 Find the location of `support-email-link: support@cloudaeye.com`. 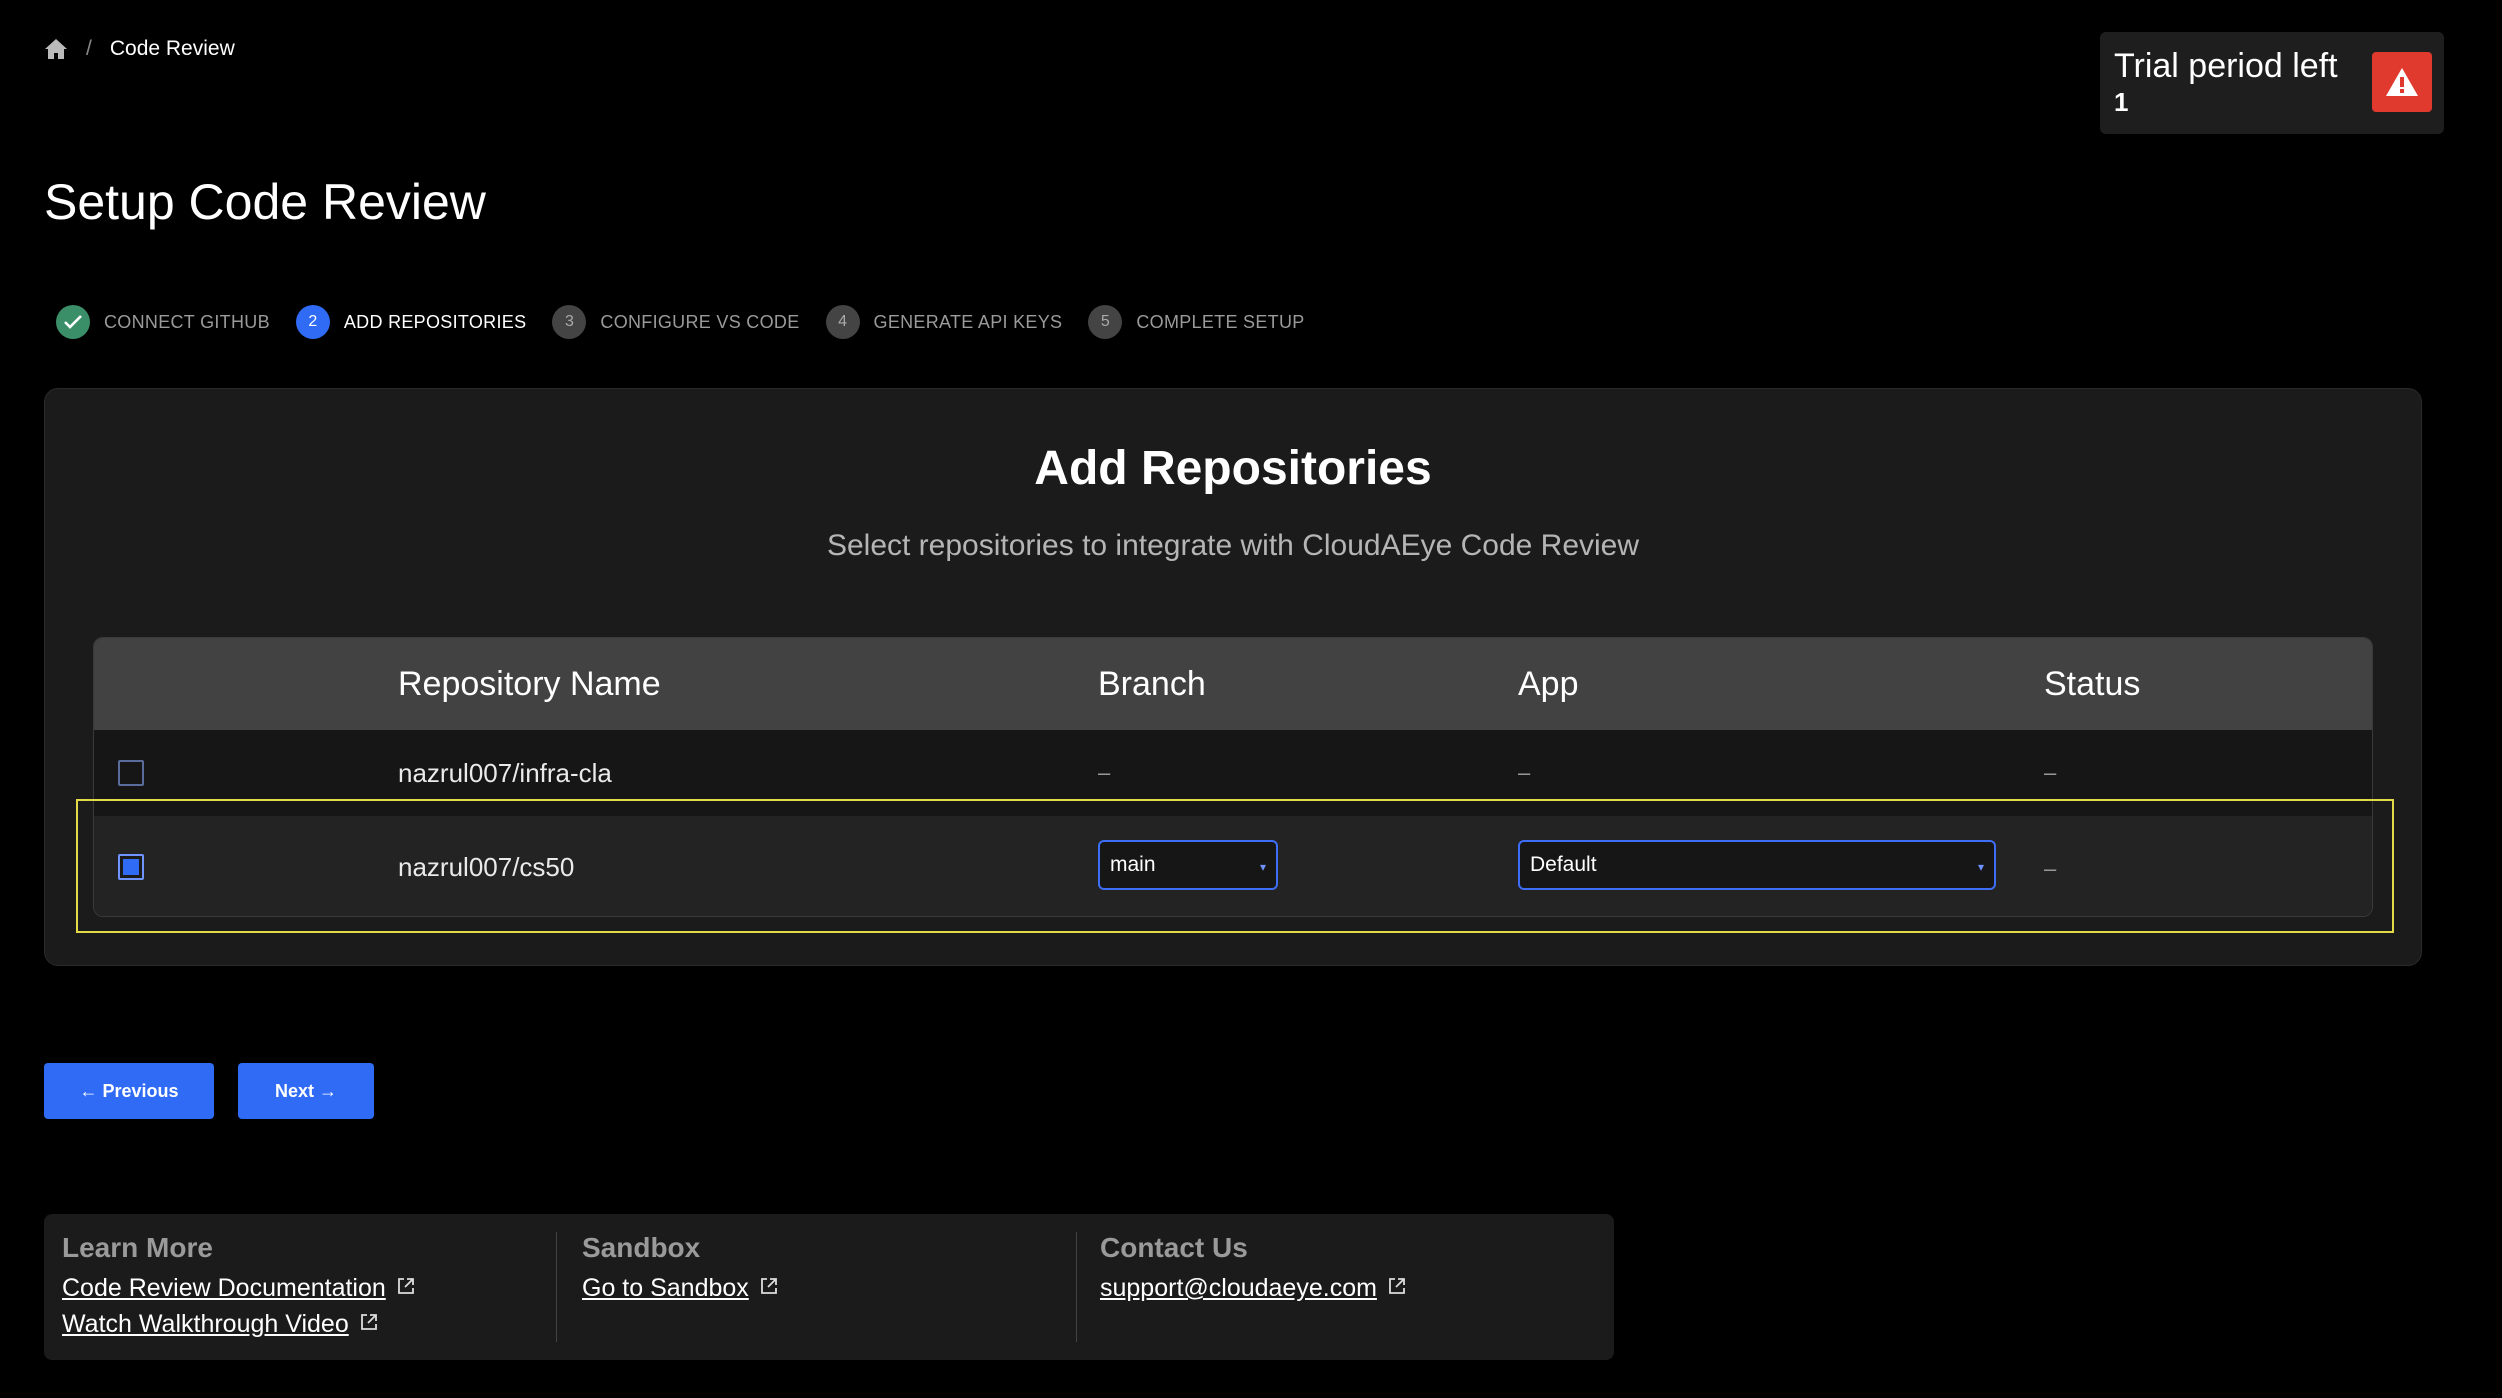

support-email-link: support@cloudaeye.com is located at coordinates (1253, 1288).